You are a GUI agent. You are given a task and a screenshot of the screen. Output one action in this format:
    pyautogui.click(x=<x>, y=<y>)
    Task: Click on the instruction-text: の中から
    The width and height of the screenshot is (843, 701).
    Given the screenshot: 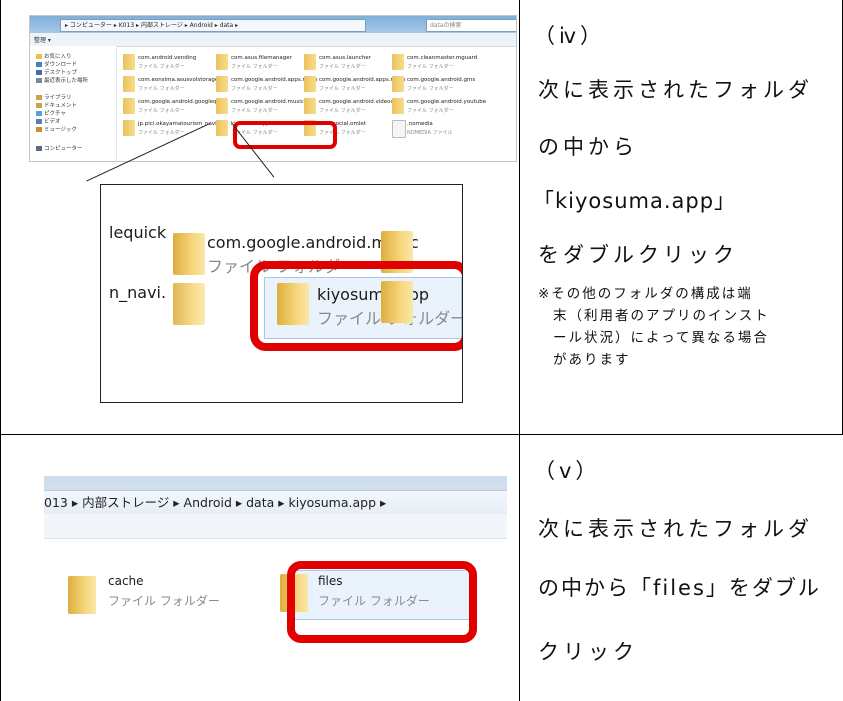 What is the action you would take?
    pyautogui.click(x=588, y=147)
    